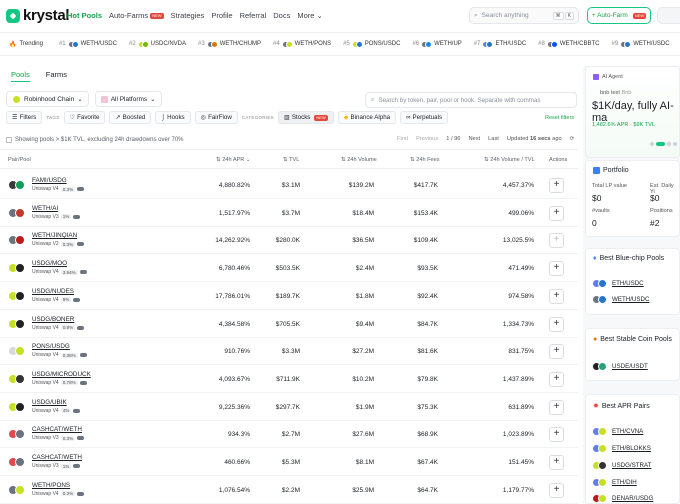  What do you see at coordinates (281, 15) in the screenshot?
I see `nav-docs: Docs` at bounding box center [281, 15].